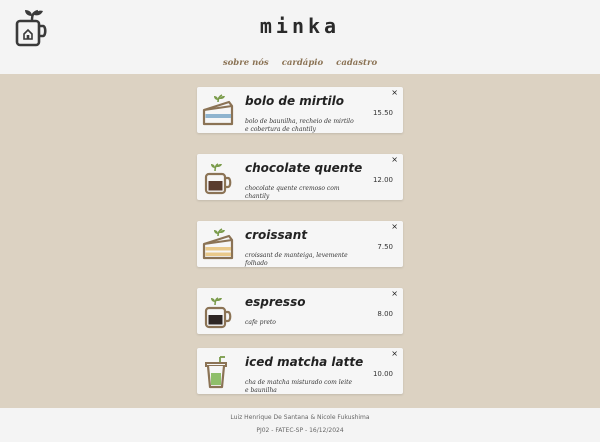 The height and width of the screenshot is (442, 600). I want to click on nav-link-about: sobre nós, so click(246, 63).